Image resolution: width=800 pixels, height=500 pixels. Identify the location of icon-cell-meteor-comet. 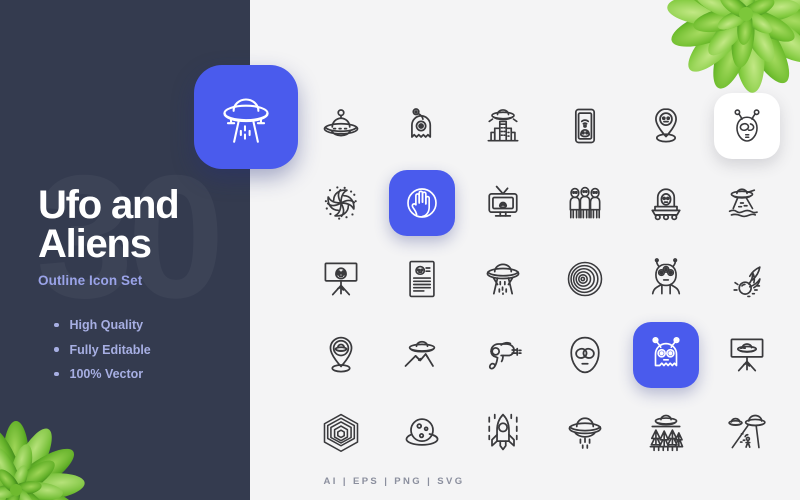
(747, 279).